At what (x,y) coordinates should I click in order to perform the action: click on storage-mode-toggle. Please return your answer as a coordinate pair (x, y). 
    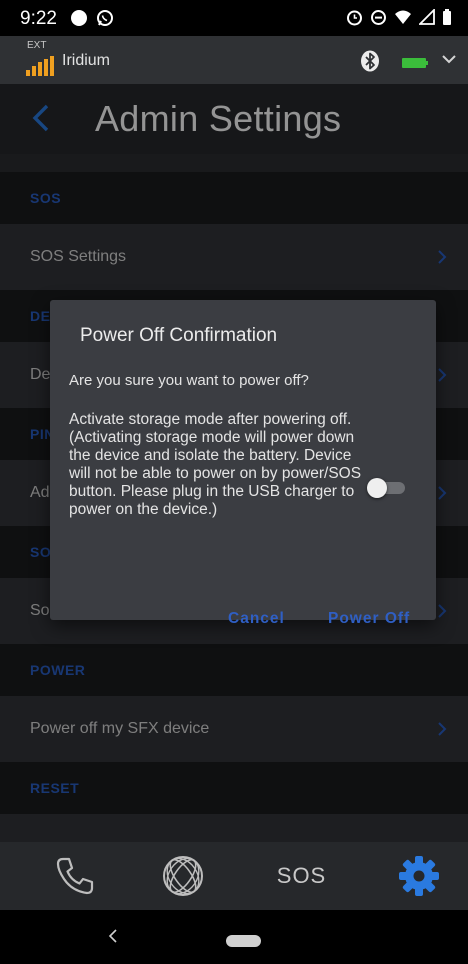
    Looking at the image, I should click on (387, 488).